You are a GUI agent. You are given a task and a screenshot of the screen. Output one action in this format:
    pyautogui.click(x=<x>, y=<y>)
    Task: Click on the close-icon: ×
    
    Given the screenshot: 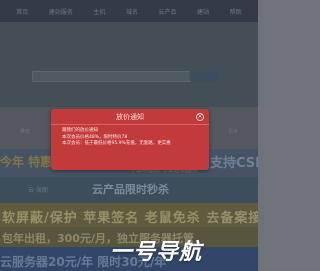 What is the action you would take?
    pyautogui.click(x=200, y=117)
    